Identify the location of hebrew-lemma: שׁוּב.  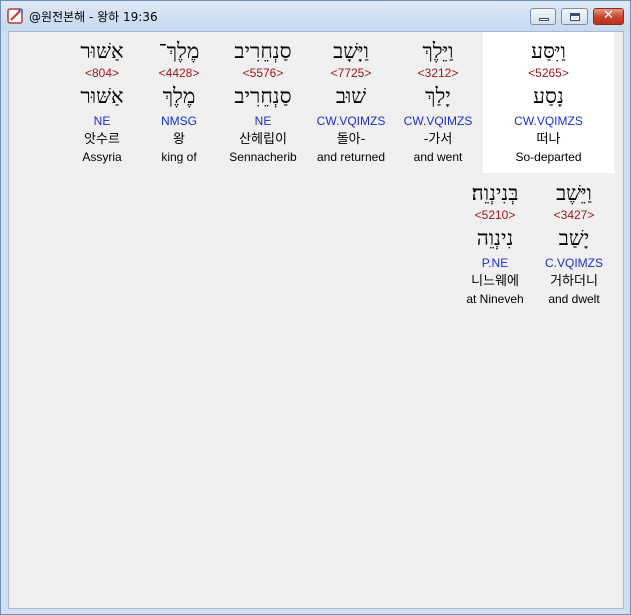
(351, 96).